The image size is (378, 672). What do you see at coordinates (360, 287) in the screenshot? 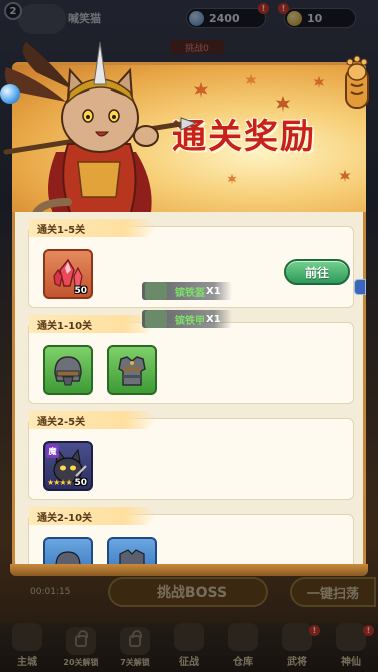
I see `side-tab` at bounding box center [360, 287].